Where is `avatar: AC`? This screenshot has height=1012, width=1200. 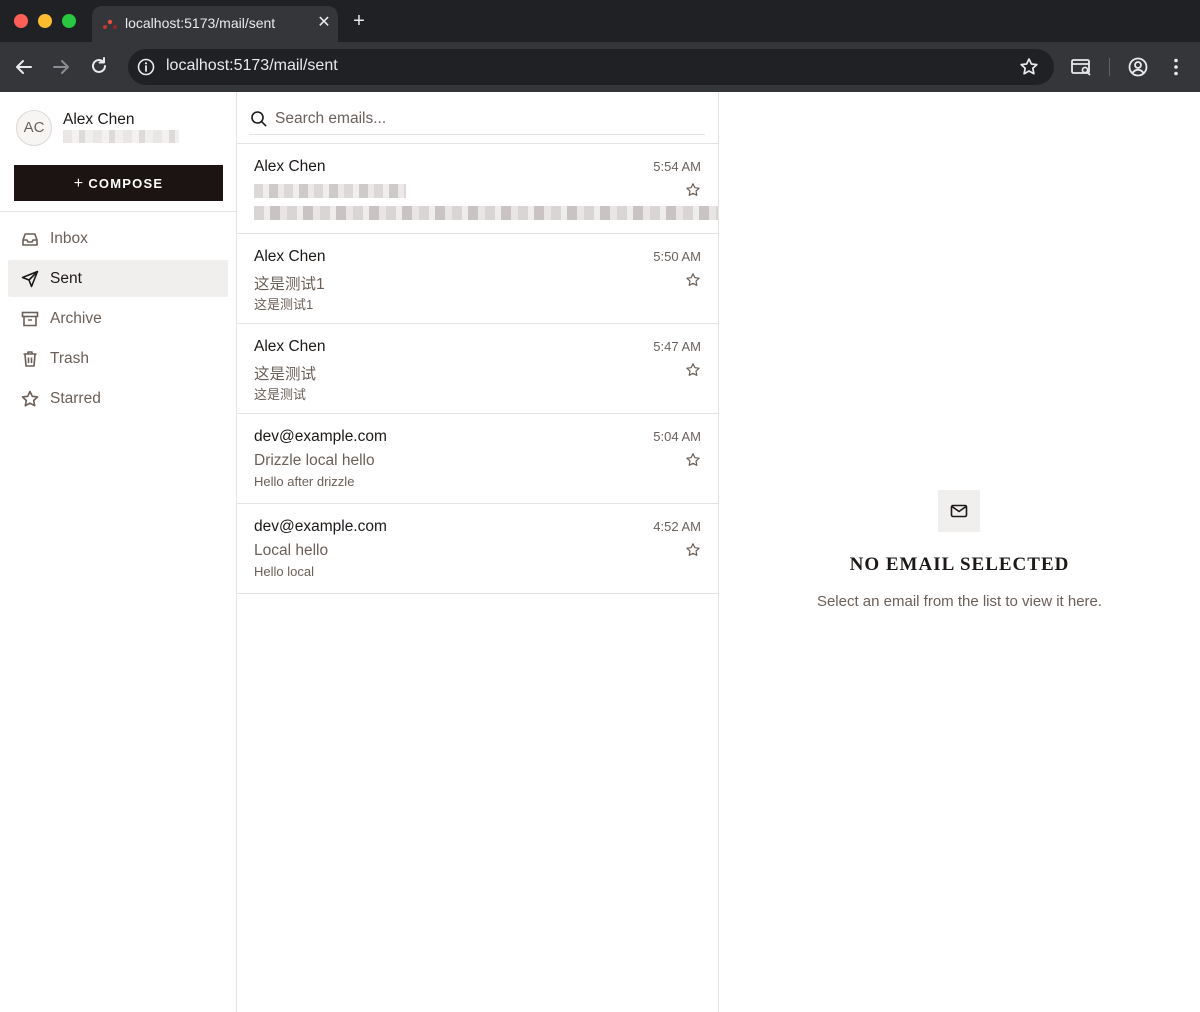
avatar: AC is located at coordinates (34, 128).